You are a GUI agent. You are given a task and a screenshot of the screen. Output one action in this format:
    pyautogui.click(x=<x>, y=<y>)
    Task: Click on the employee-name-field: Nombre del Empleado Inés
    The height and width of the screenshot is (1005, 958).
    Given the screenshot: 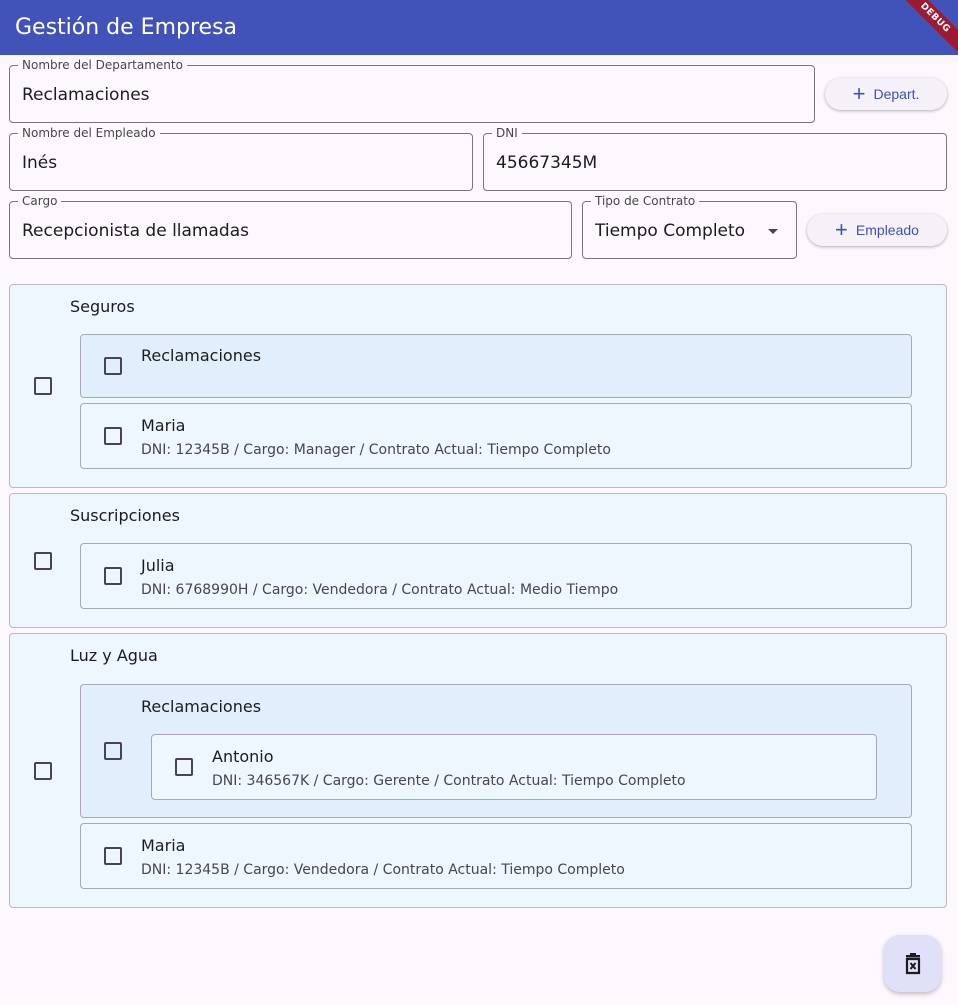 What is the action you would take?
    pyautogui.click(x=241, y=158)
    